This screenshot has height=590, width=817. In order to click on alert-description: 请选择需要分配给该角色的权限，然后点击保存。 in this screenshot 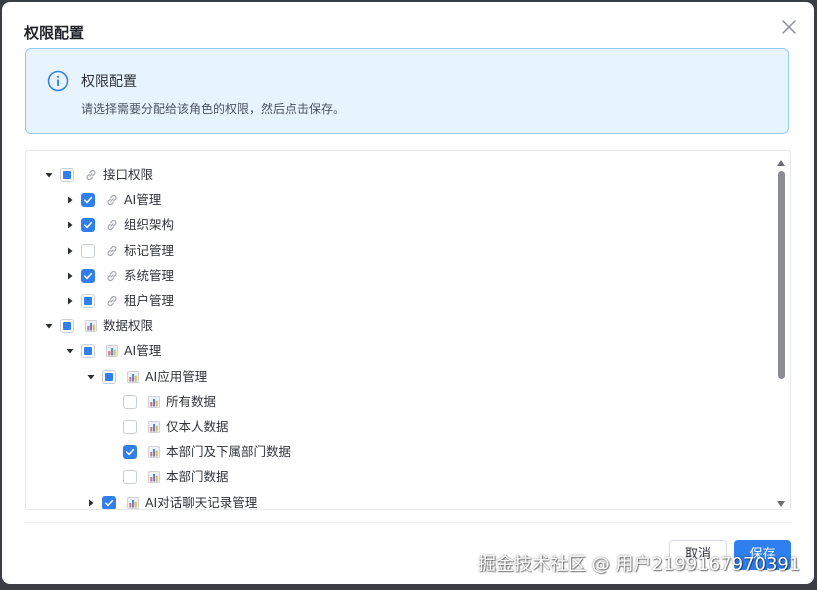, I will do `click(213, 109)`.